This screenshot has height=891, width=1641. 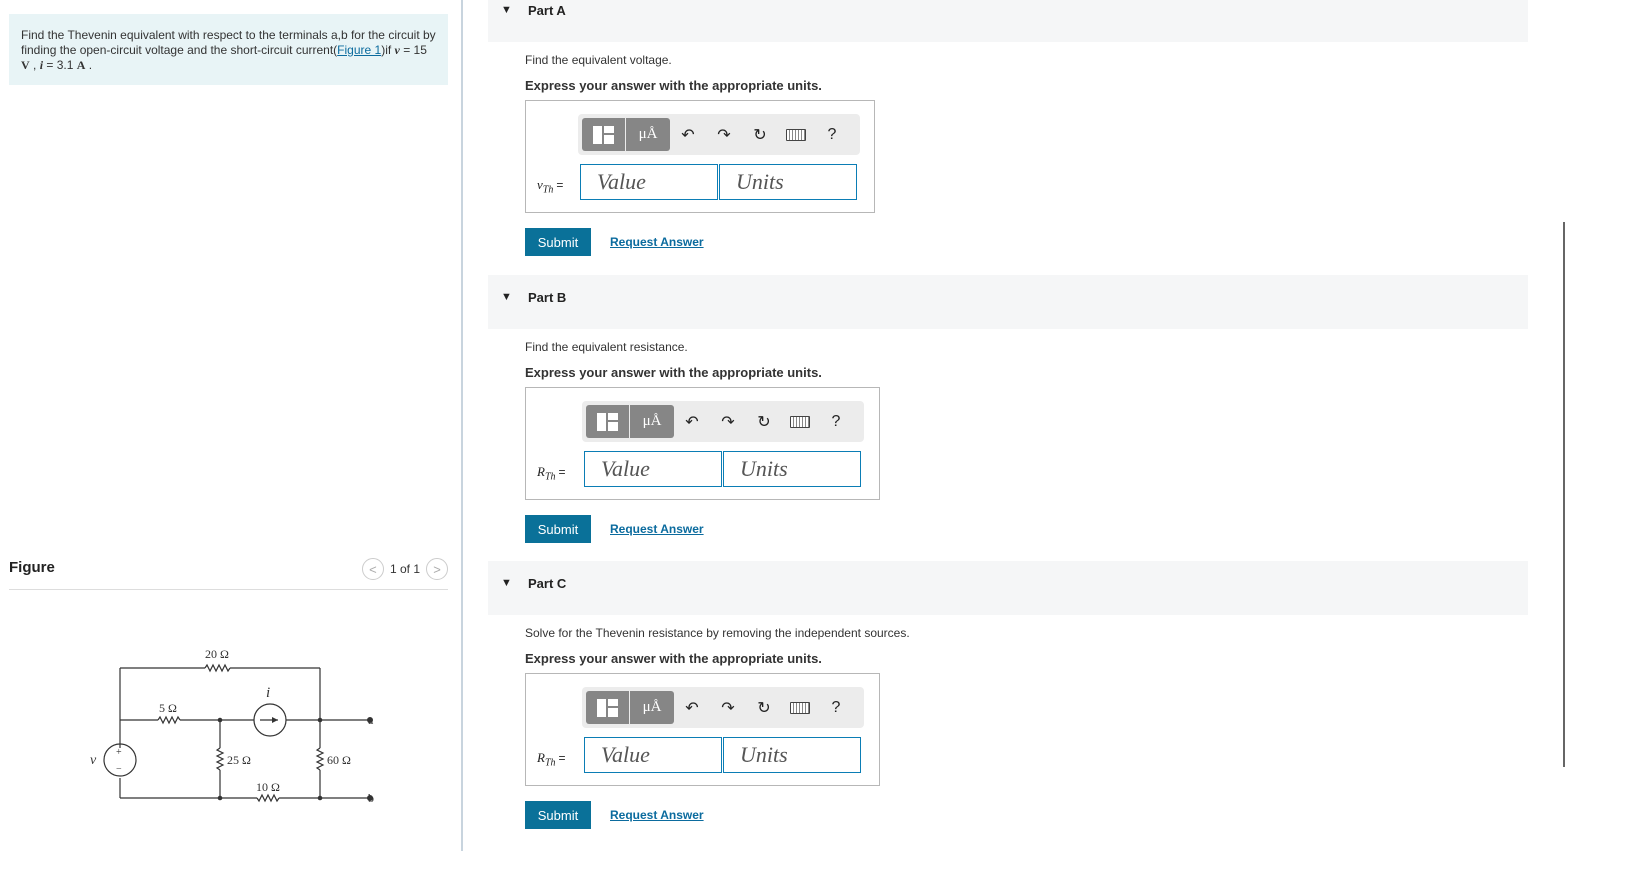 What do you see at coordinates (462, 425) in the screenshot?
I see `panel-divider` at bounding box center [462, 425].